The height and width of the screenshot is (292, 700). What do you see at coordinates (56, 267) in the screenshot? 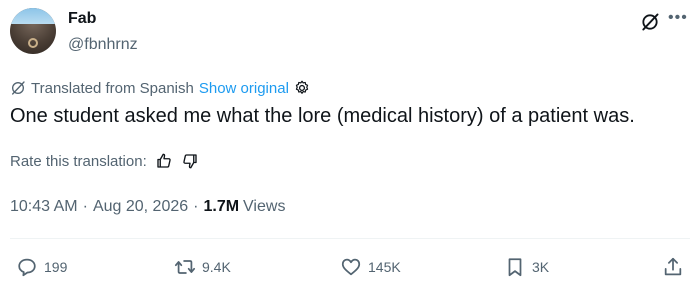
I see `reply-count: 199` at bounding box center [56, 267].